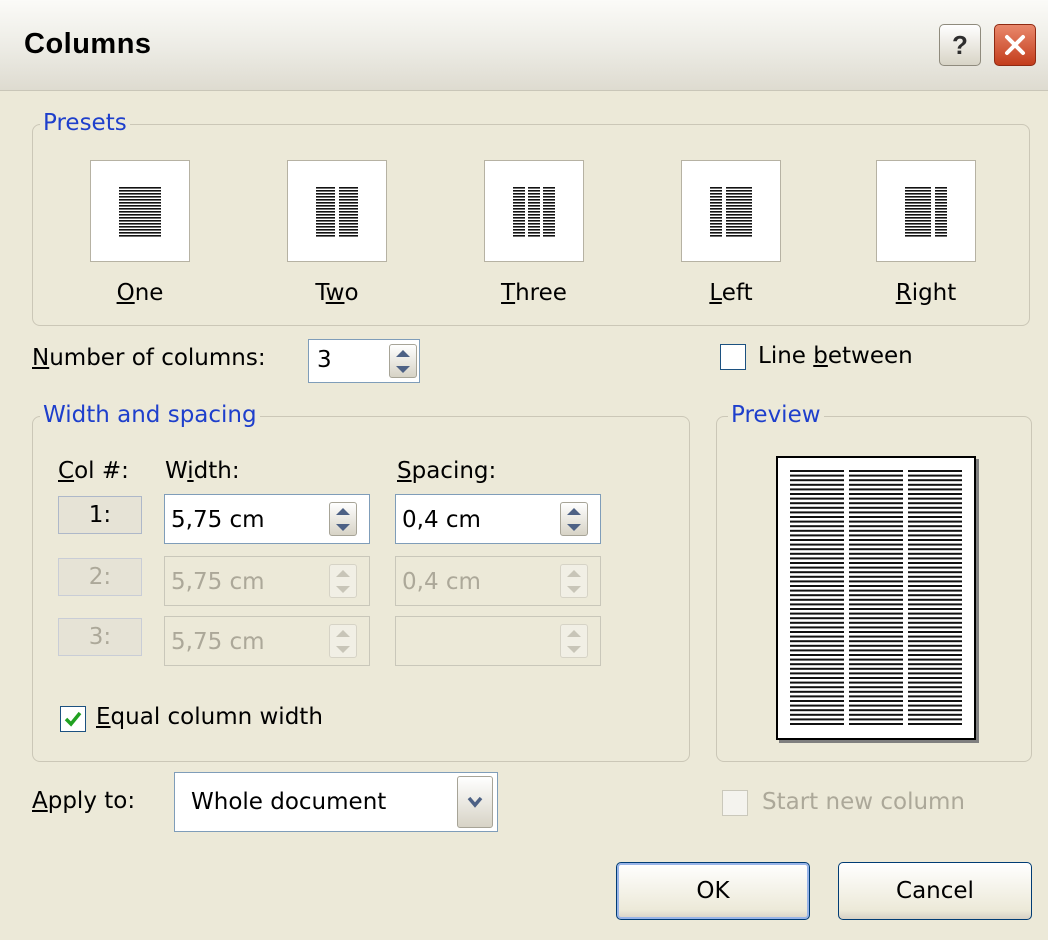 This screenshot has width=1048, height=940. Describe the element at coordinates (218, 642) in the screenshot. I see `width-value-3: 5,75 cm` at that location.